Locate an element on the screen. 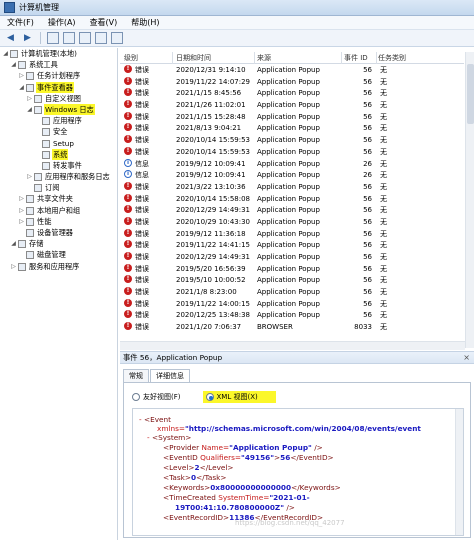  xml-view-label: XML 视图(X) is located at coordinates (237, 397).